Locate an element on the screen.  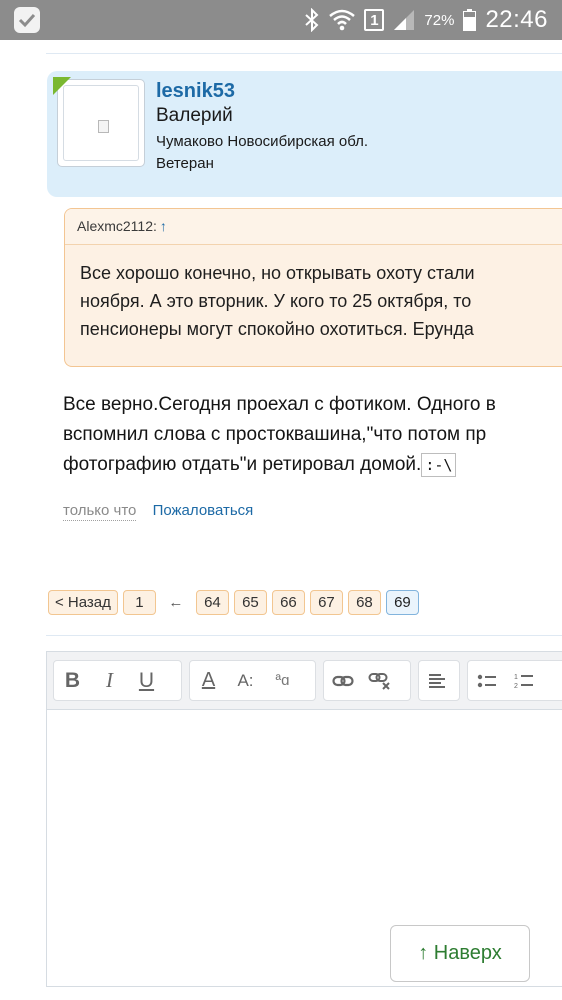
align-group is located at coordinates (439, 680).